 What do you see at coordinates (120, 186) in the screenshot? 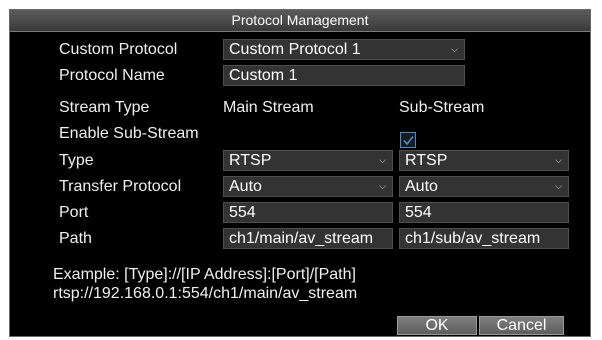
I see `transfer-protocol-label: Transfer Protocol` at bounding box center [120, 186].